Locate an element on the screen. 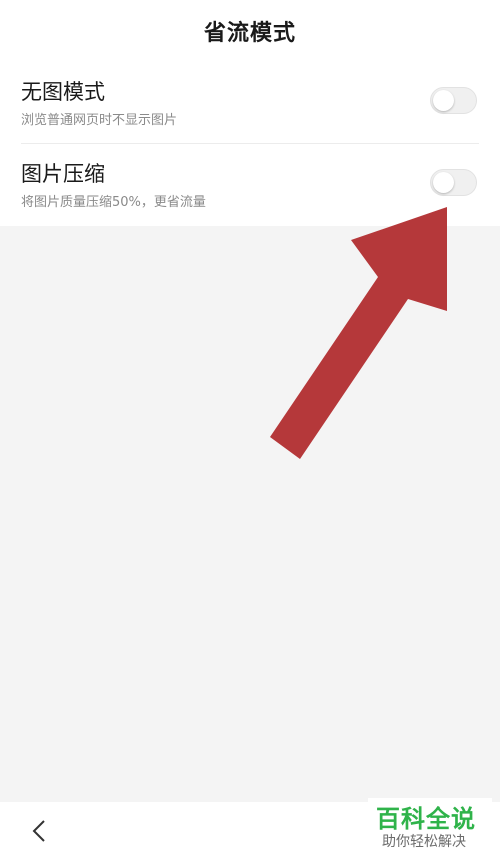  setting-description: 浏览普通网页时不显示图片 is located at coordinates (99, 120).